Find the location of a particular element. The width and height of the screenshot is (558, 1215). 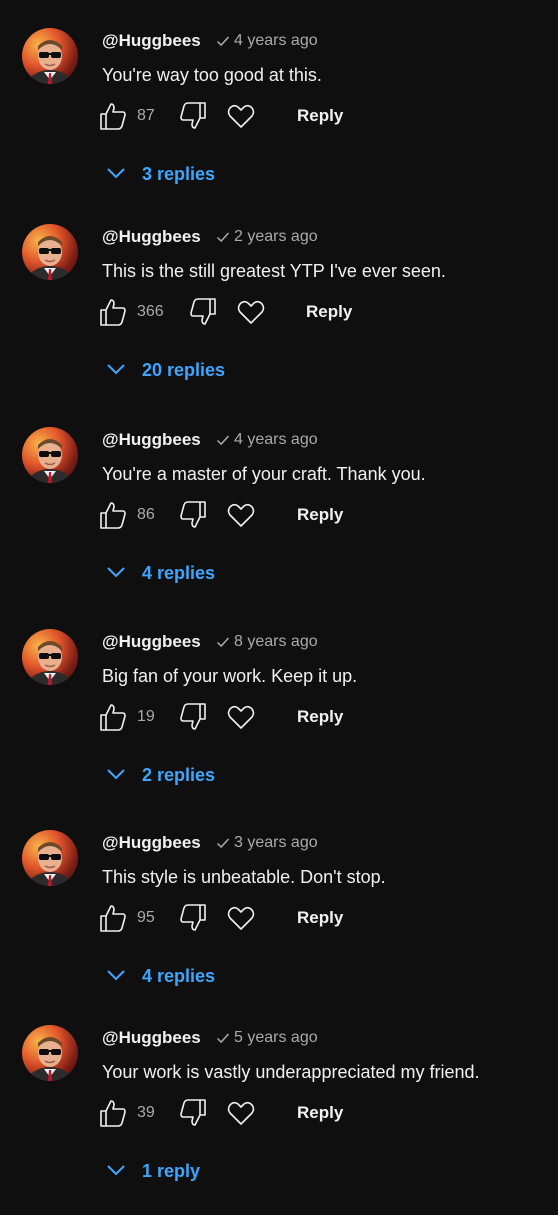

replies-count: 2 replies is located at coordinates (179, 775).